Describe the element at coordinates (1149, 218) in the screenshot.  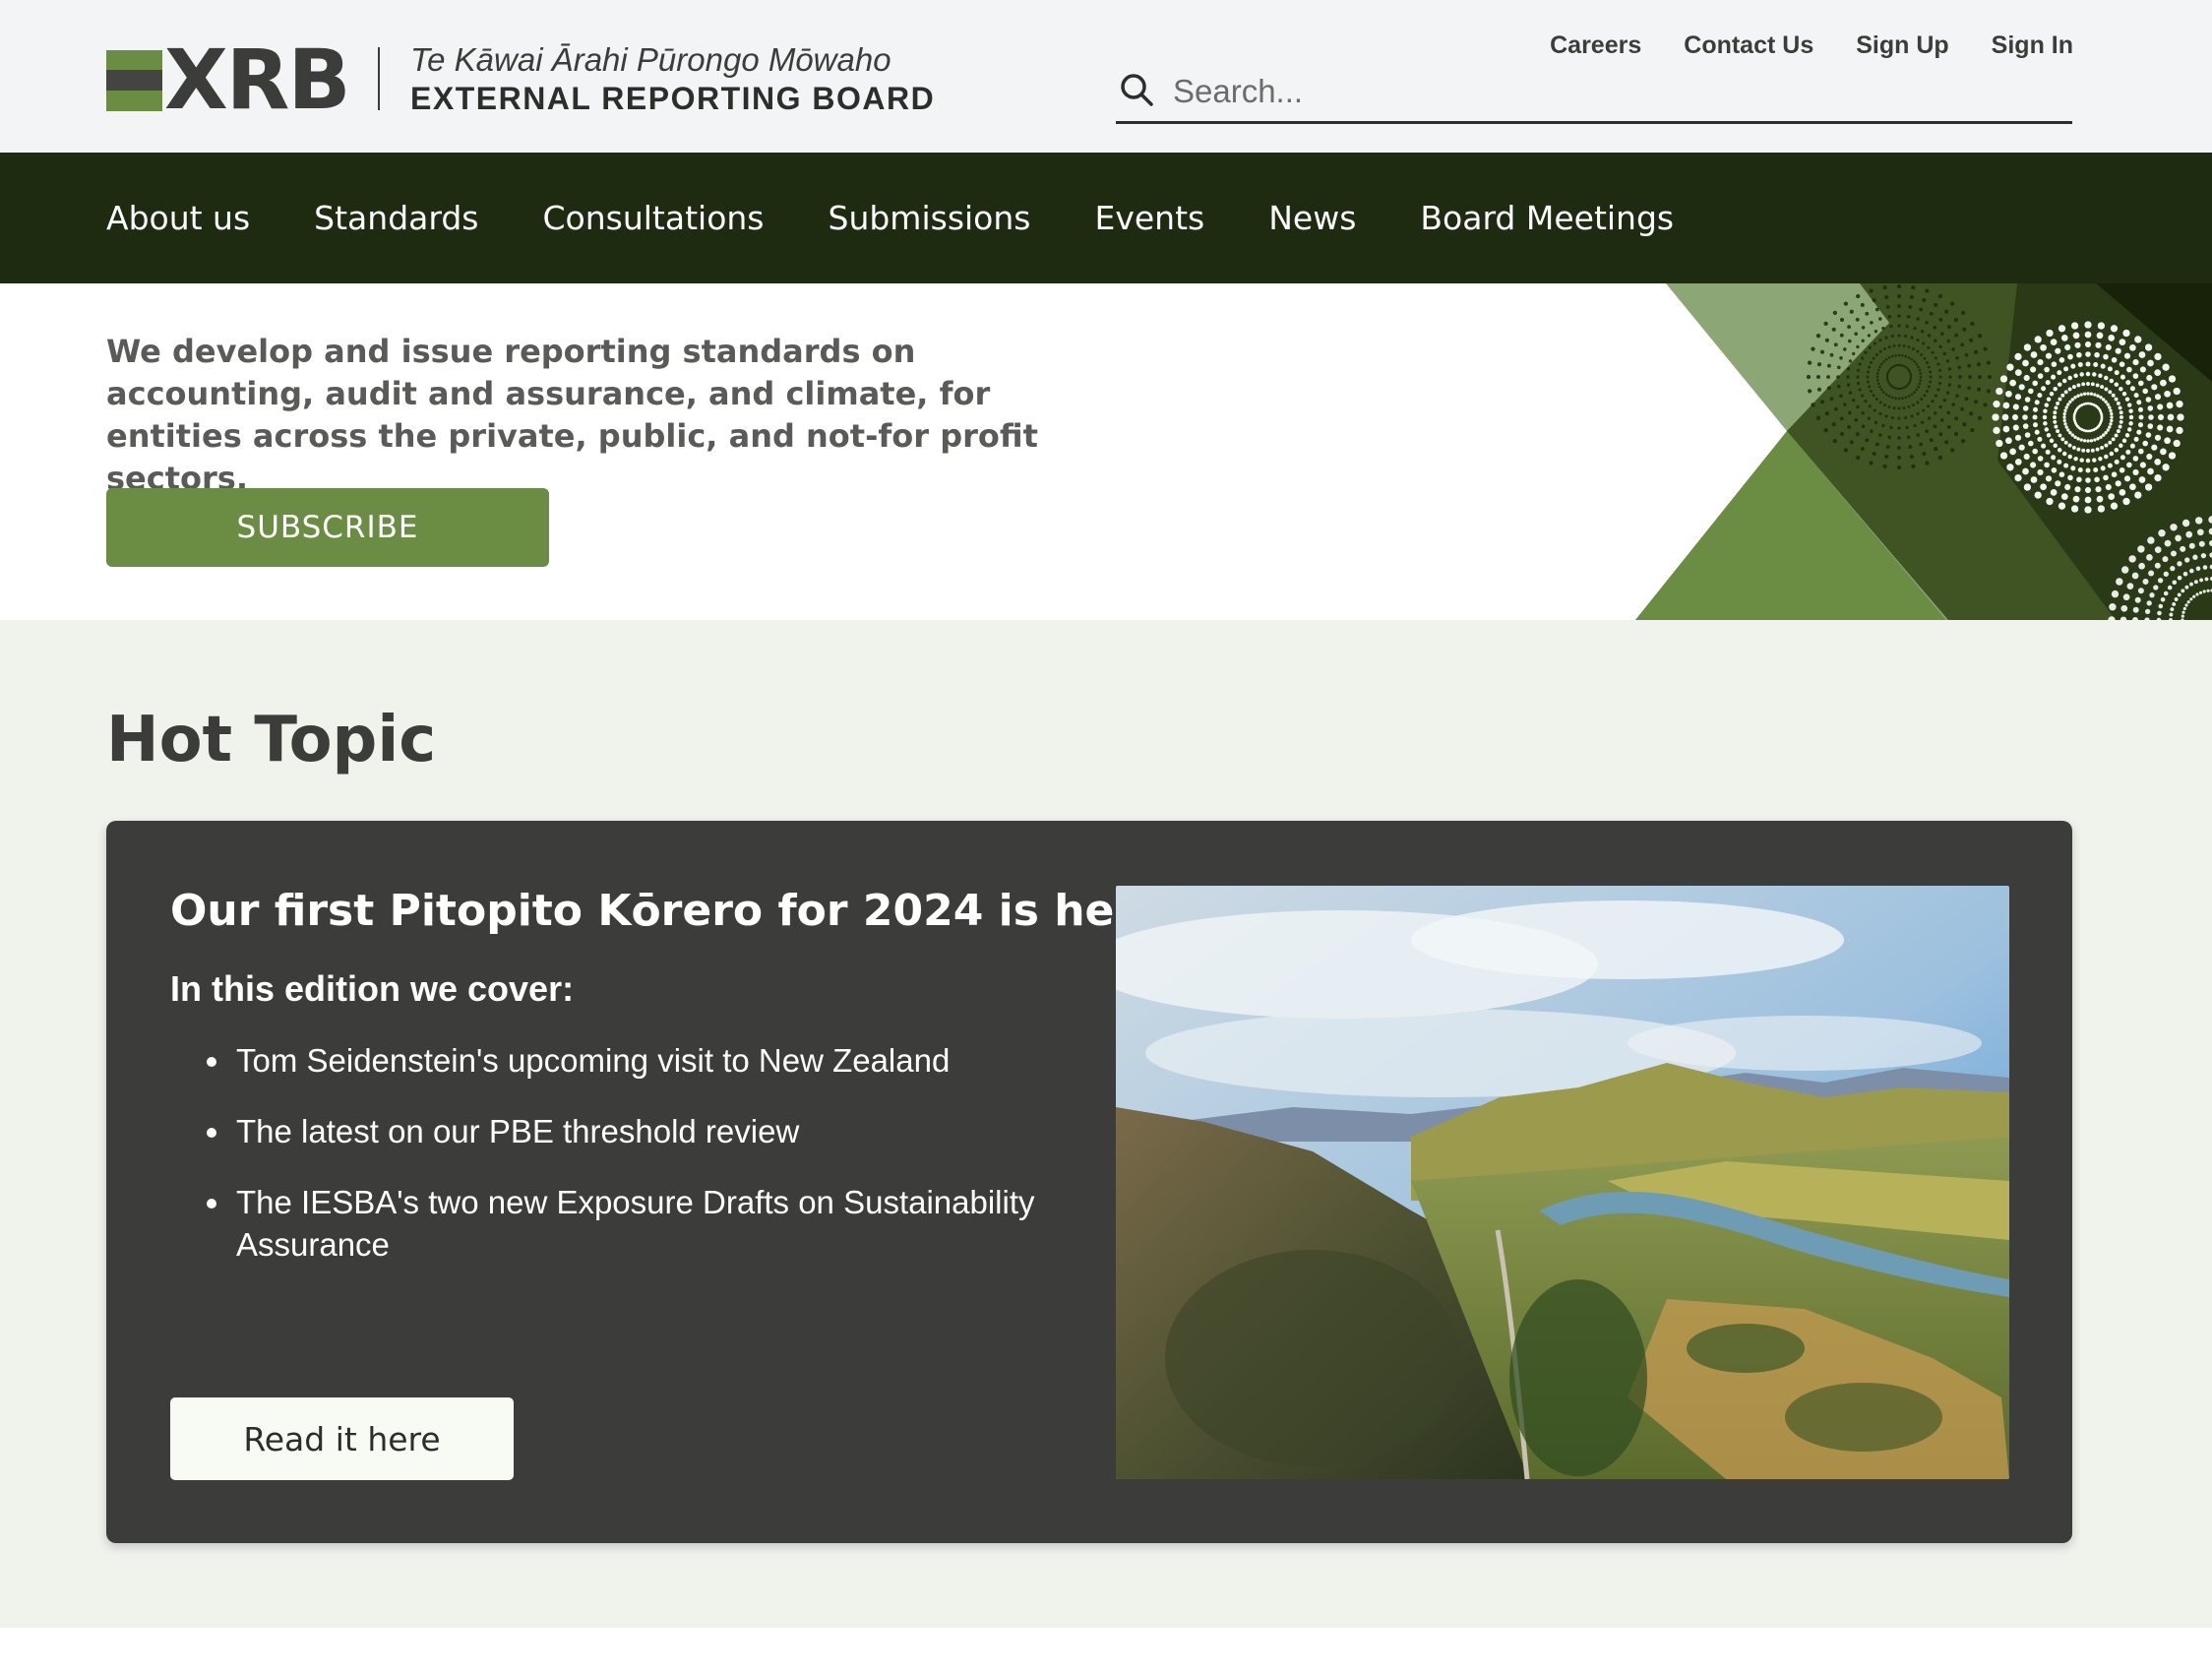
I see `nav-item-events: Events` at that location.